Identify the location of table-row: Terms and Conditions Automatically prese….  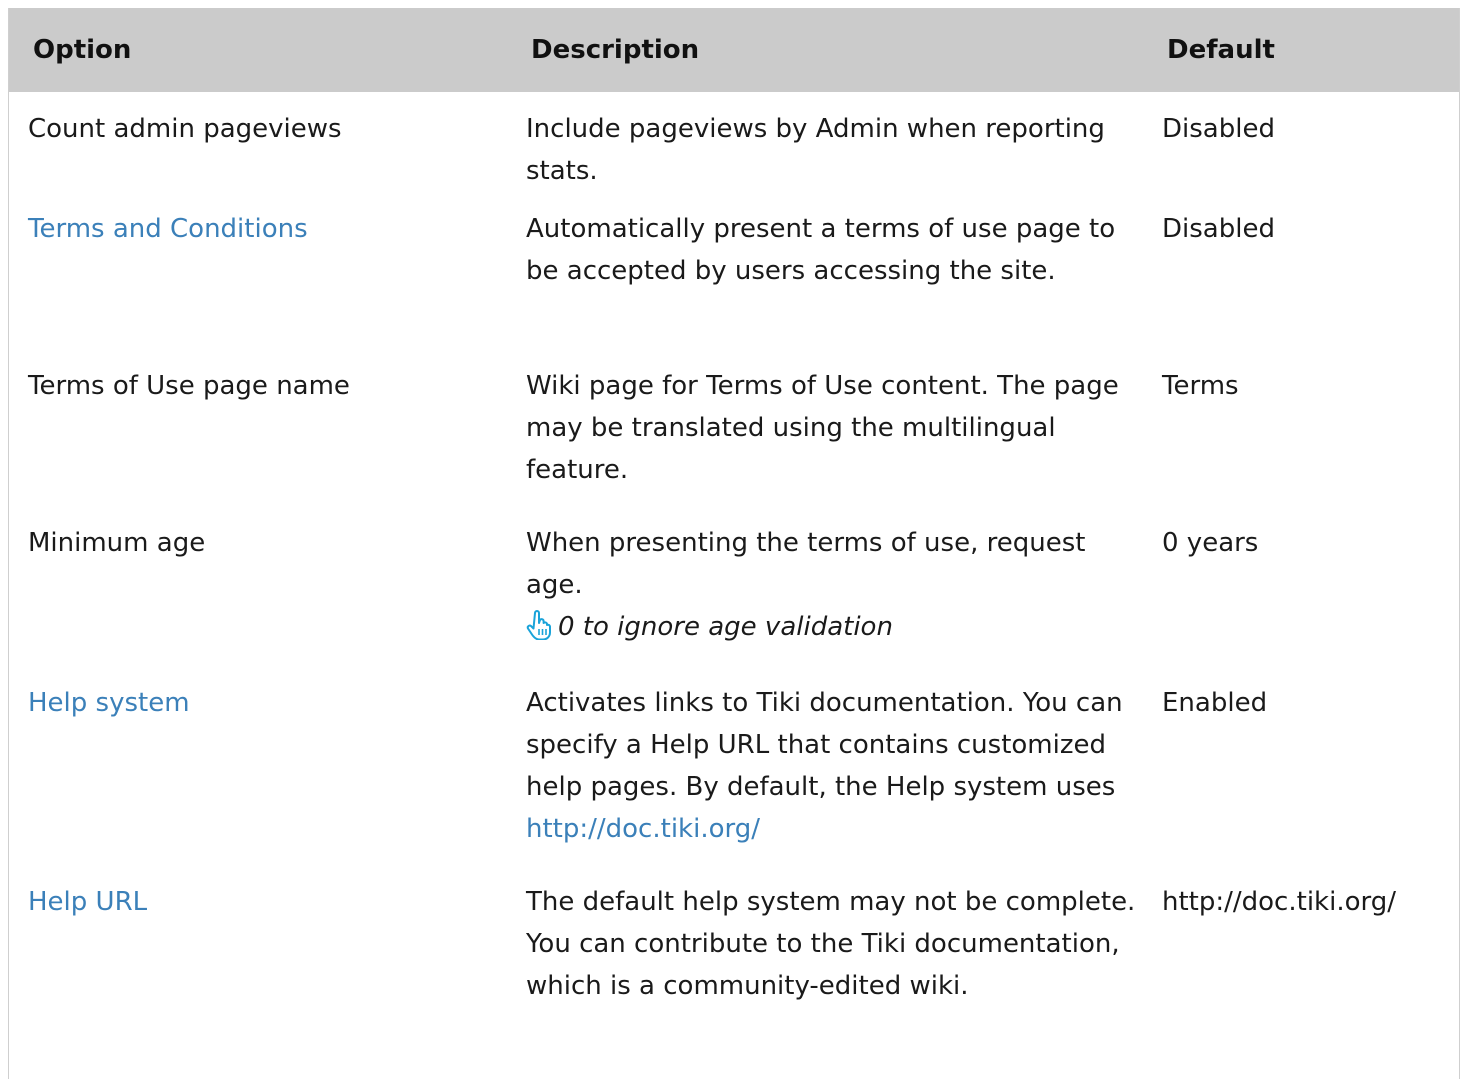
(734, 286).